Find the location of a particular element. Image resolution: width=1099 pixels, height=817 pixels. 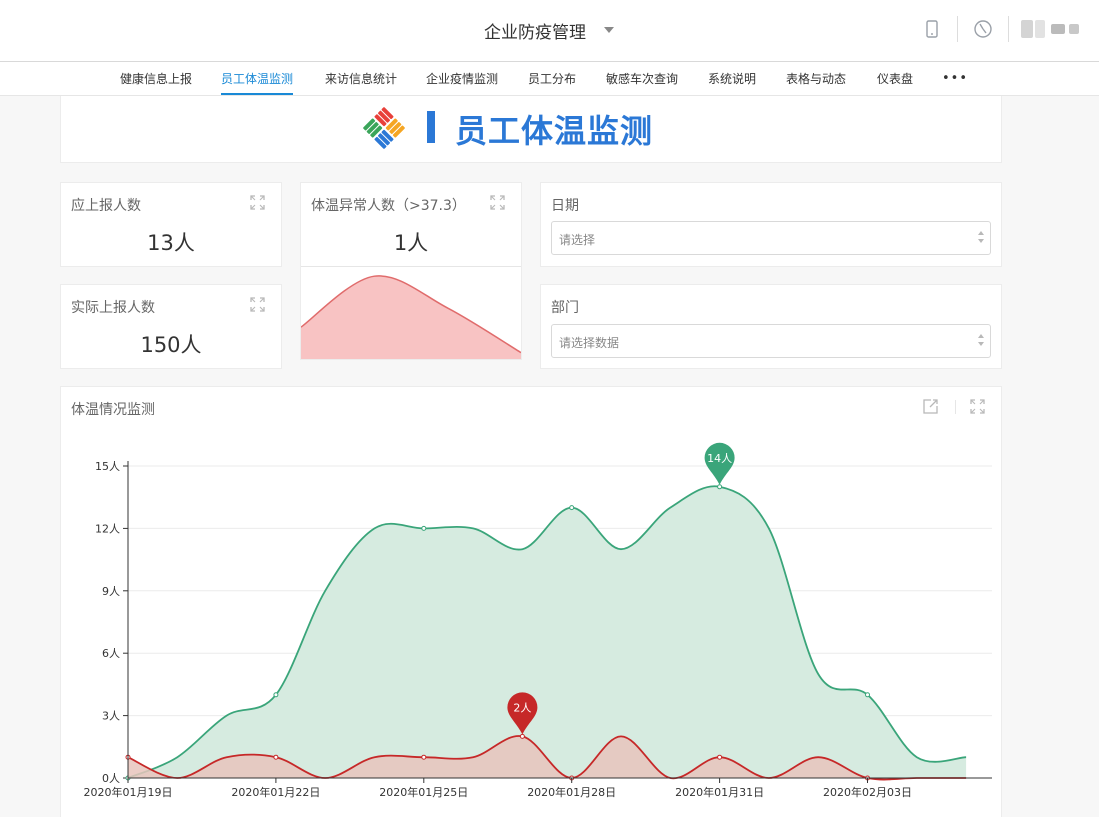

y-tick-label: 0人 is located at coordinates (111, 778).